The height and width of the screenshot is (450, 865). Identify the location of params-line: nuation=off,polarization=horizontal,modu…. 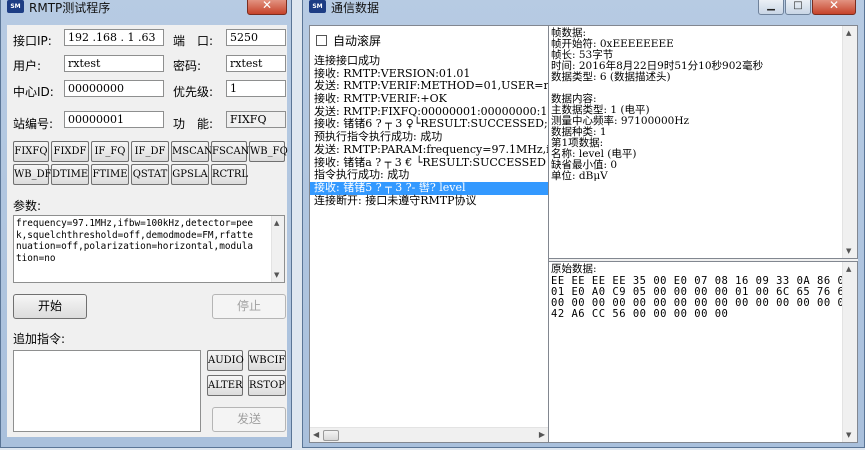
(135, 246).